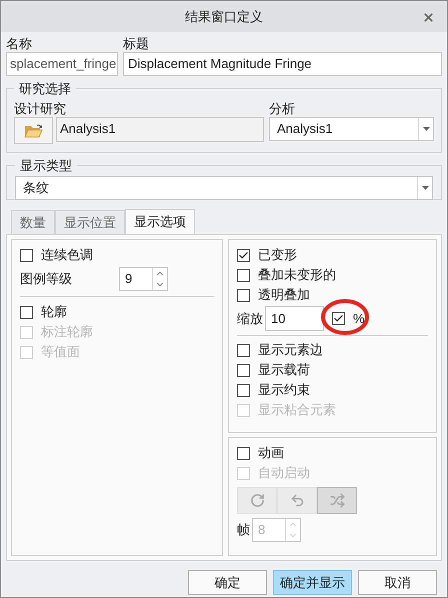  I want to click on checkbox-label: 标注轮廓, so click(67, 332).